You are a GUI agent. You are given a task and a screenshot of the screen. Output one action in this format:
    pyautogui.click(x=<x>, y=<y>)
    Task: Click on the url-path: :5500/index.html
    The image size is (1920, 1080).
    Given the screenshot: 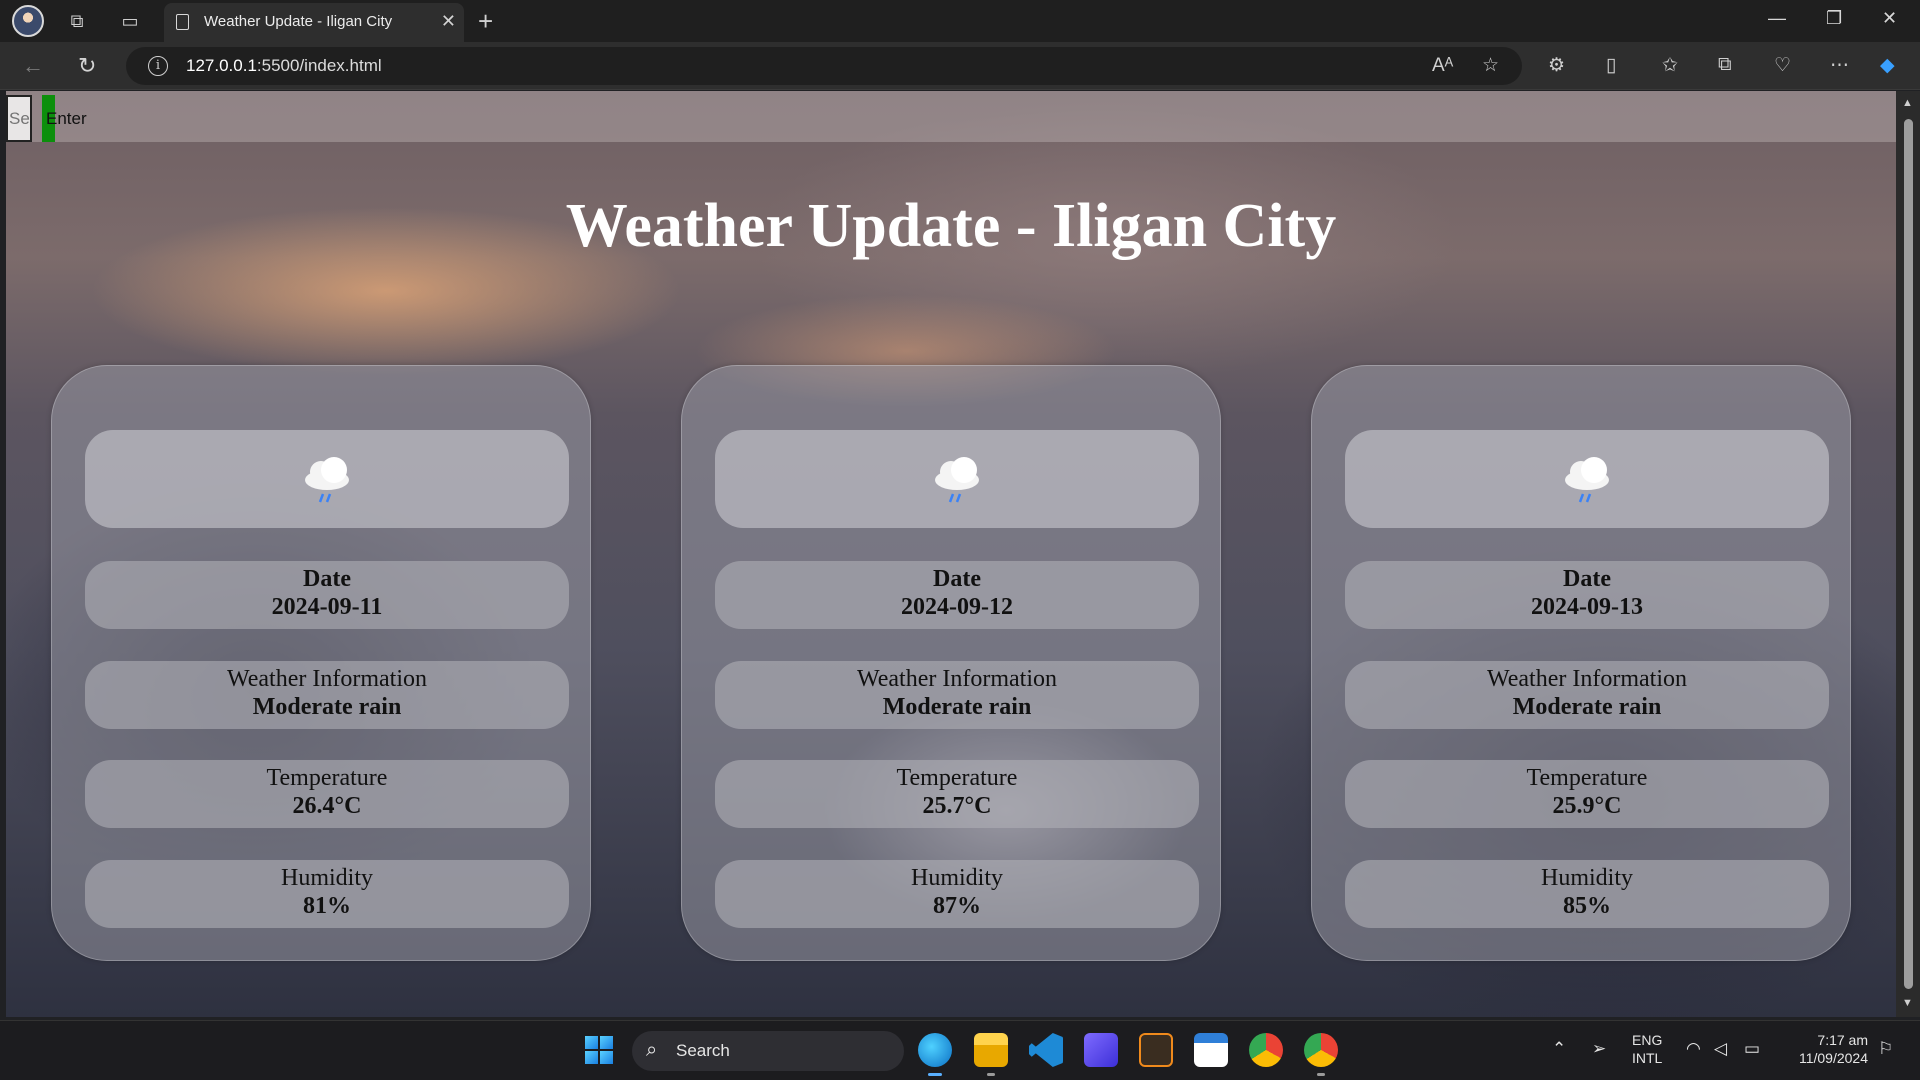 What is the action you would take?
    pyautogui.click(x=319, y=65)
    